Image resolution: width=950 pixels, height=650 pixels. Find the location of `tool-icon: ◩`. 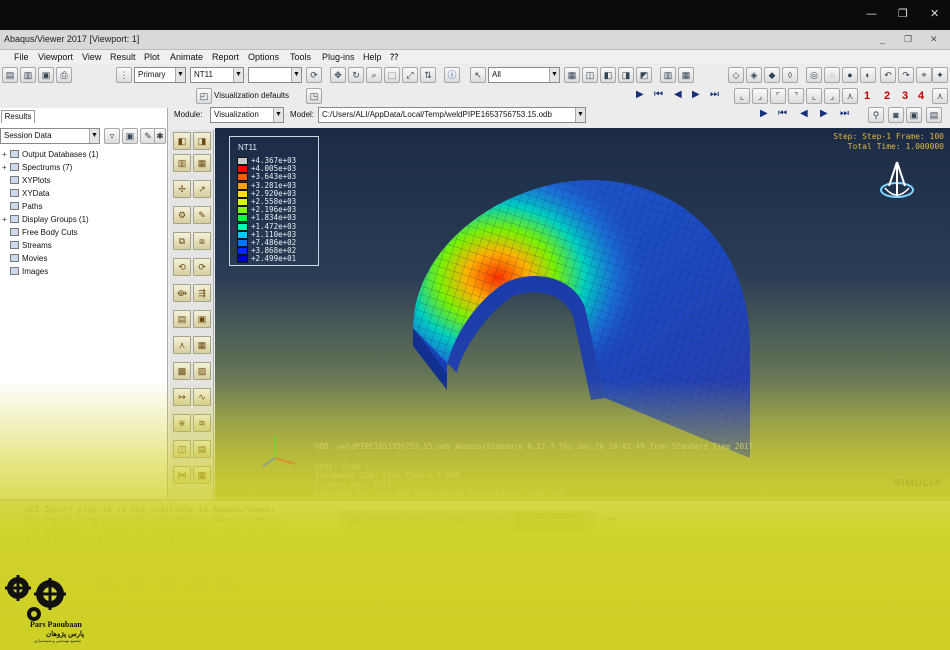

tool-icon: ◩ is located at coordinates (644, 75).